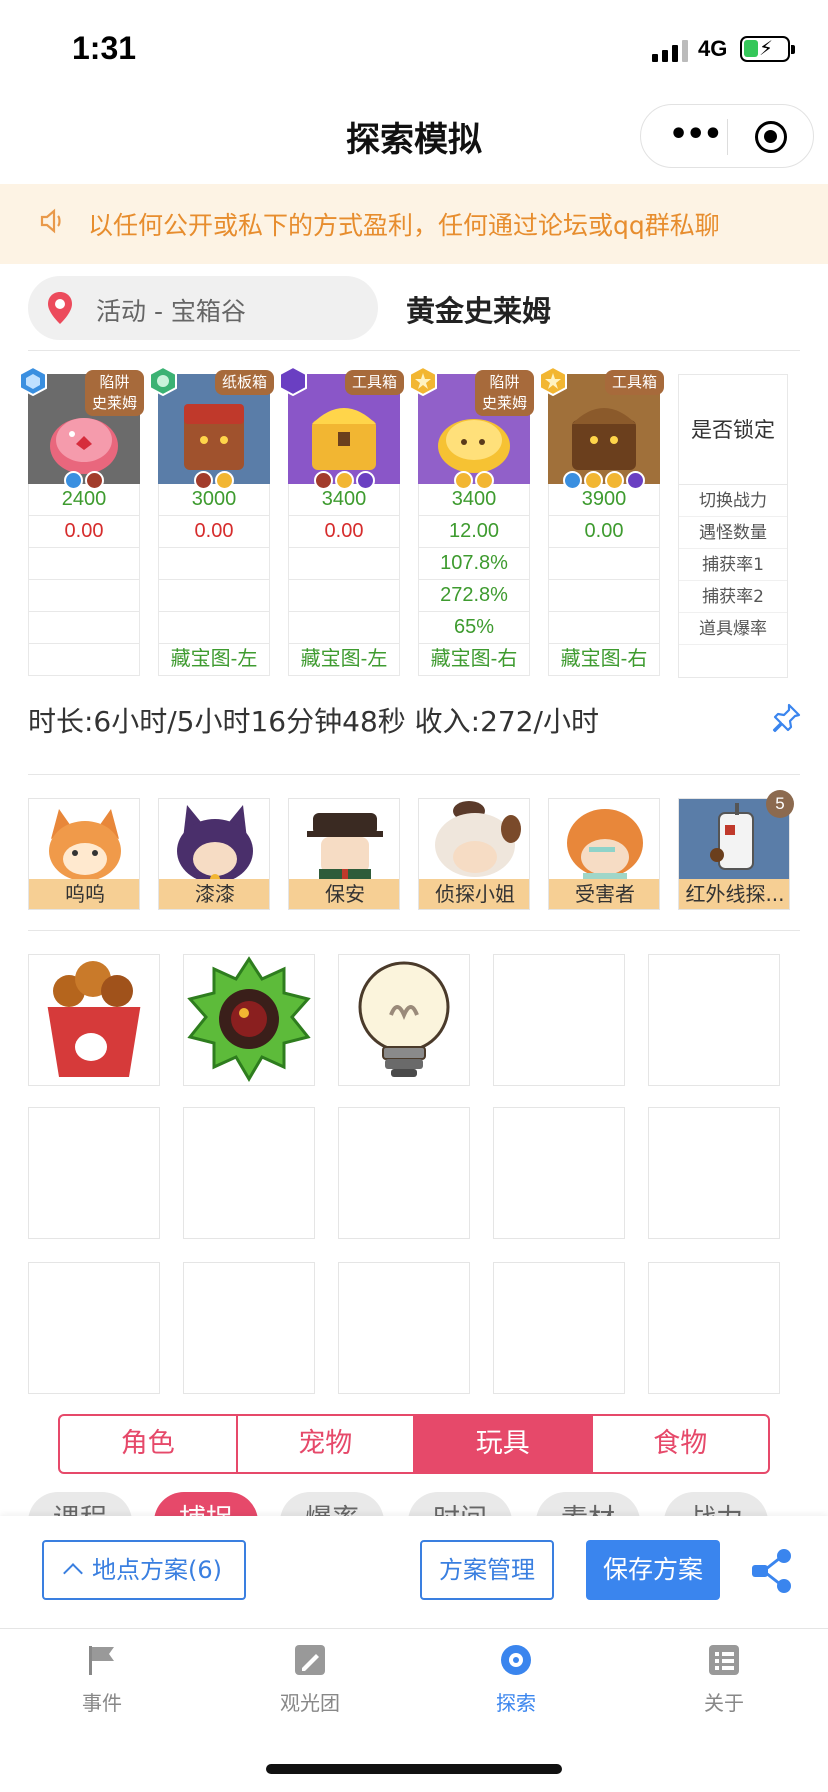  Describe the element at coordinates (211, 521) in the screenshot. I see `enemy-card: 纸板箱 3000 0.00 藏宝图-左` at that location.